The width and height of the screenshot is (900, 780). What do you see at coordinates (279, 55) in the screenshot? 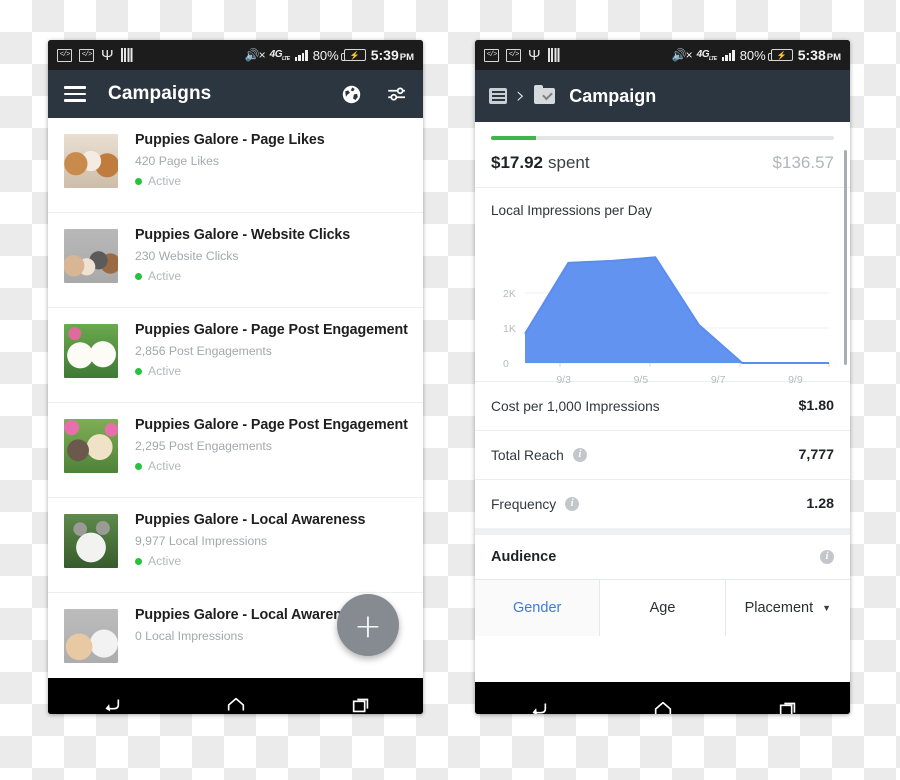
I see `network-type-icon: 4GLTE` at bounding box center [279, 55].